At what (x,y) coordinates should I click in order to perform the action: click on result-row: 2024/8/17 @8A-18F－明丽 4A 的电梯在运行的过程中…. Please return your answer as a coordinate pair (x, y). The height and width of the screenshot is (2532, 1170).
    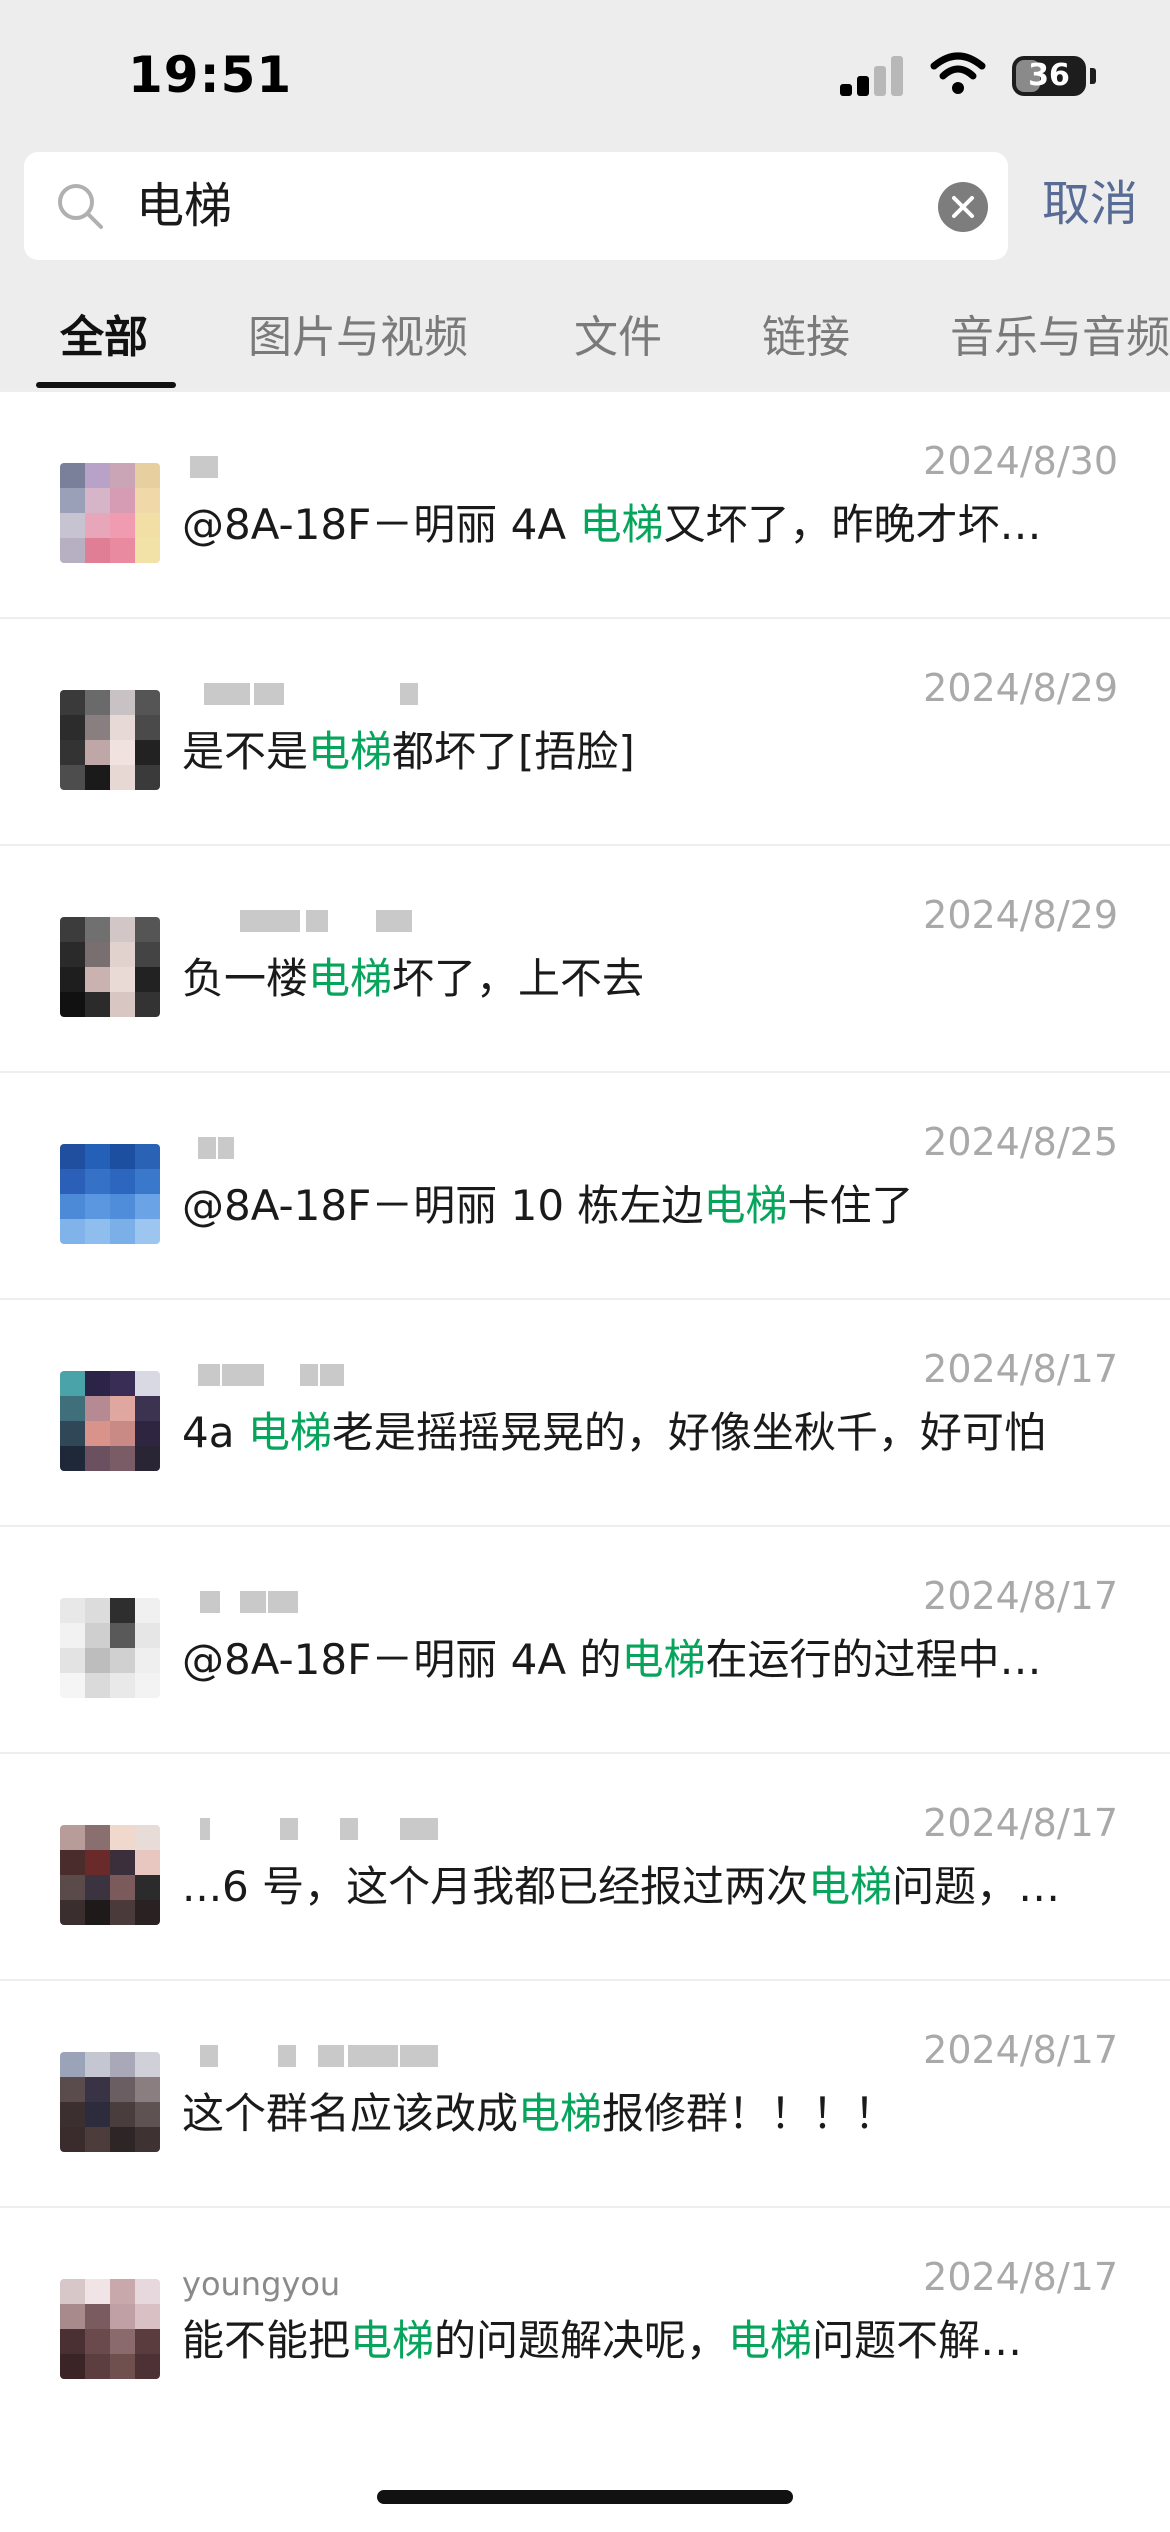
    Looking at the image, I should click on (585, 1638).